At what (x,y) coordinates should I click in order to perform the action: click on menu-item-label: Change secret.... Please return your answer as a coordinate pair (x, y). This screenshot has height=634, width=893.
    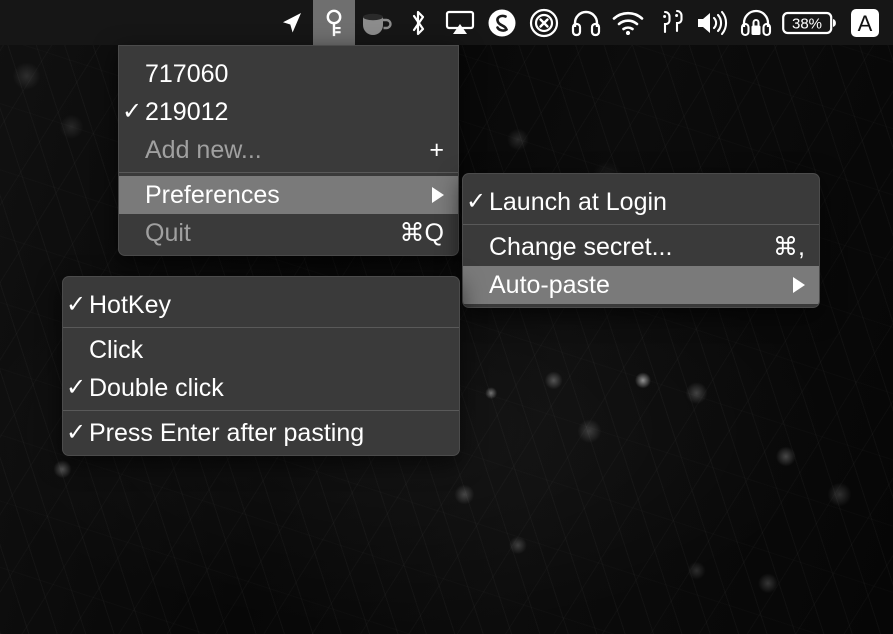
    Looking at the image, I should click on (581, 246).